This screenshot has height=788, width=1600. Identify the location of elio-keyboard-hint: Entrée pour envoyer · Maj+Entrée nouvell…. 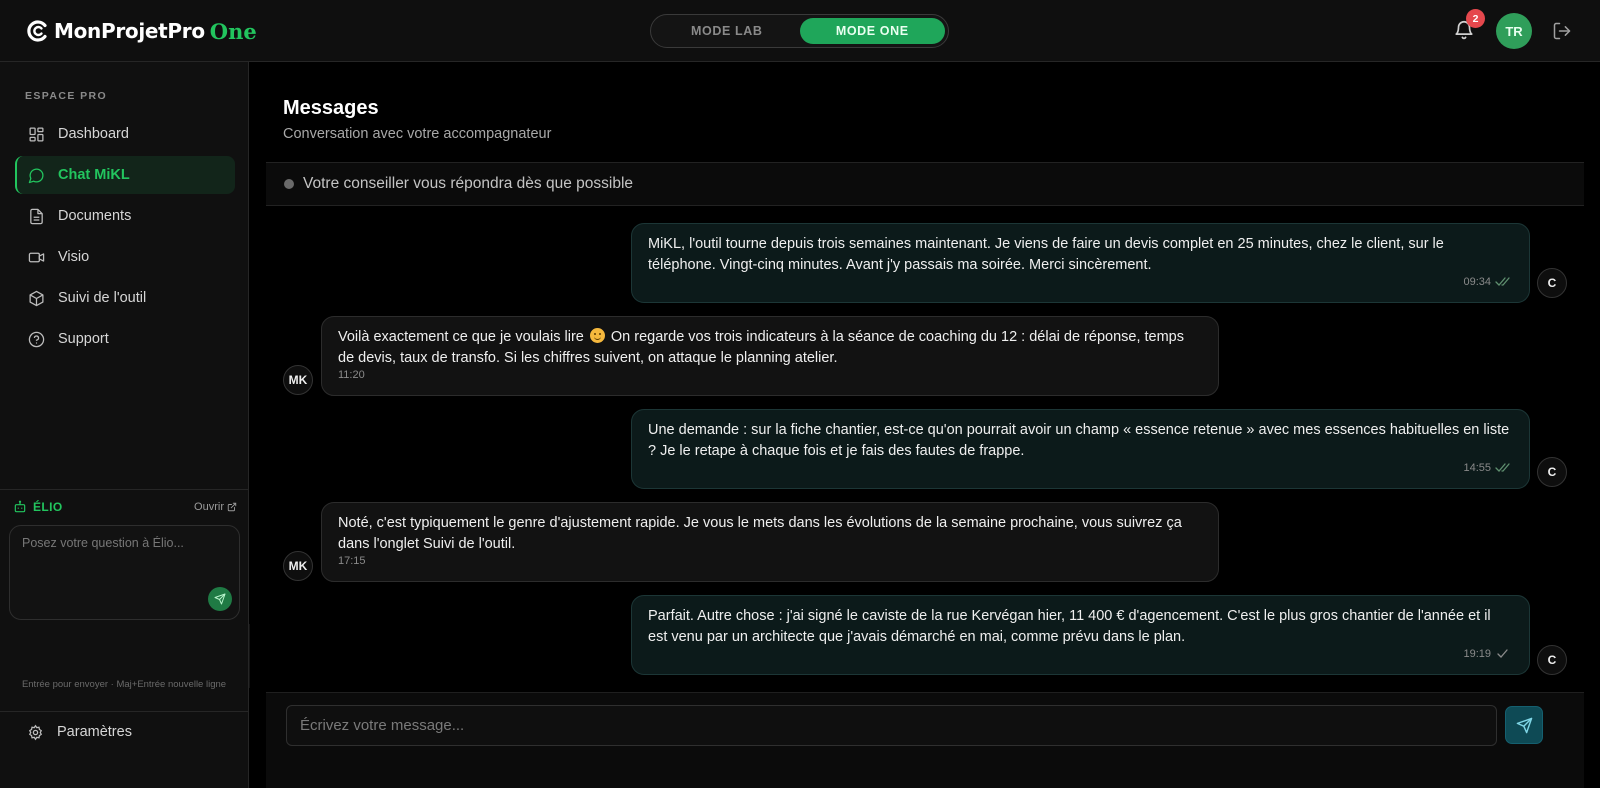
(124, 684).